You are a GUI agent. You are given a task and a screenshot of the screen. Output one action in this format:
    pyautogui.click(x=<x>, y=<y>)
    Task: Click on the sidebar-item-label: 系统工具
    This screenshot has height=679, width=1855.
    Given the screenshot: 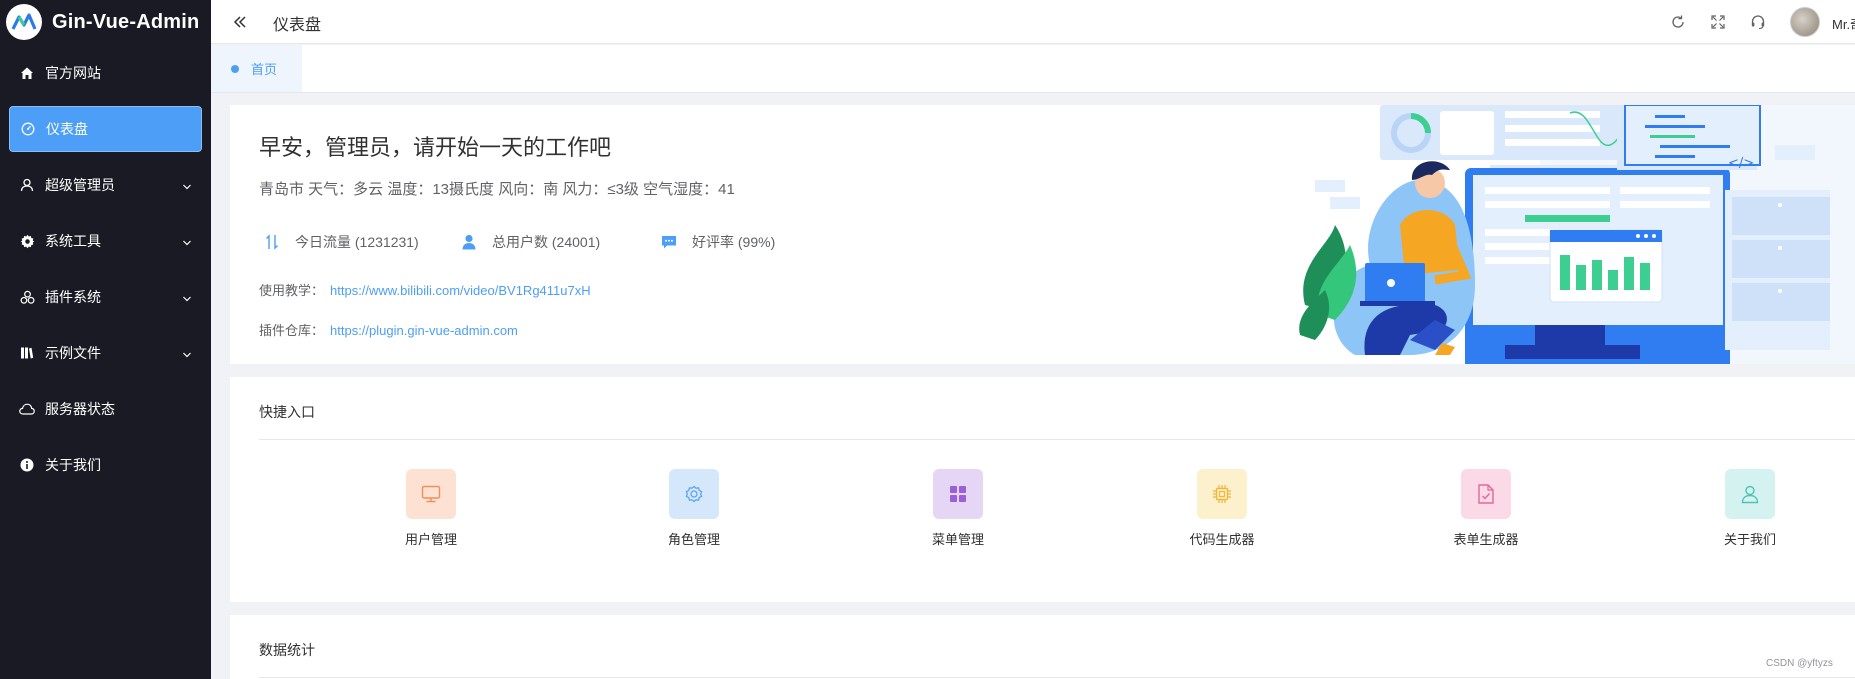 What is the action you would take?
    pyautogui.click(x=73, y=241)
    